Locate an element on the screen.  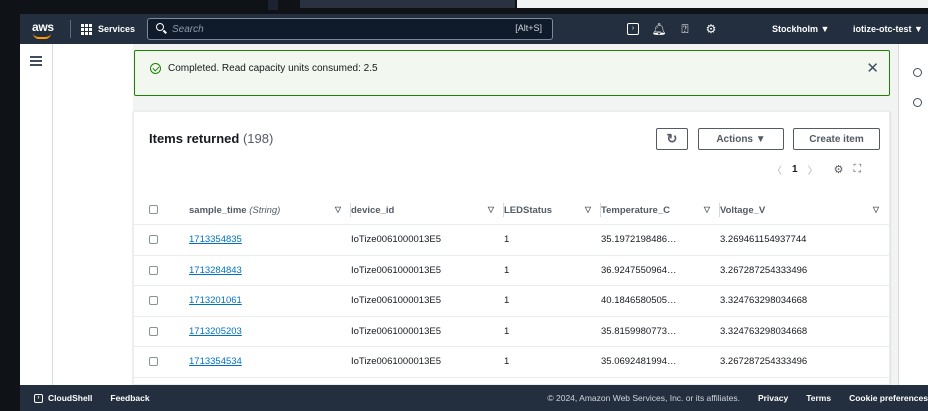
settings-gear-icon: ⚙ is located at coordinates (711, 29).